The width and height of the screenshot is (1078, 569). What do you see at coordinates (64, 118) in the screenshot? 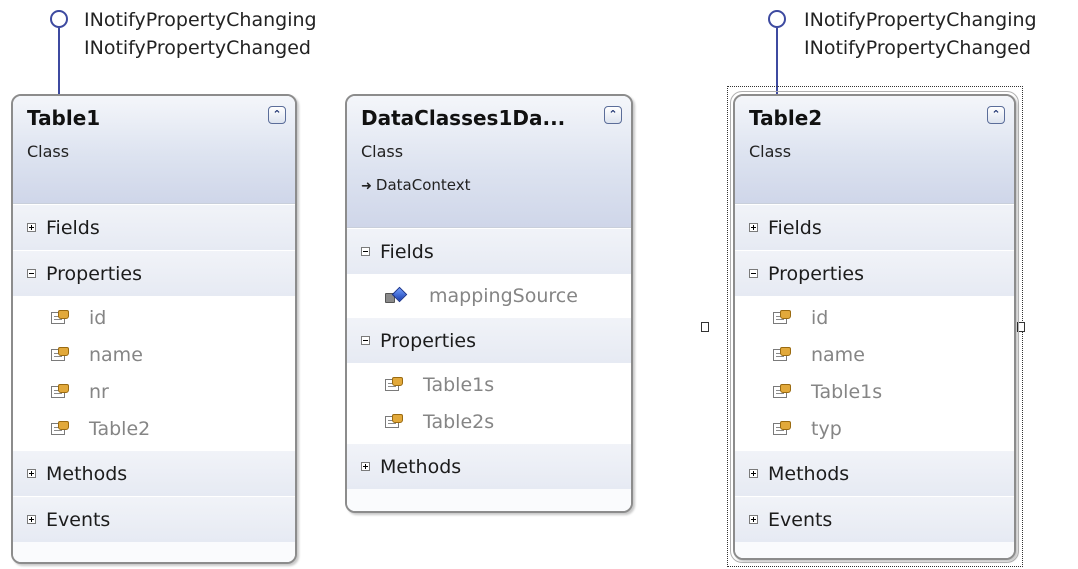
I see `class-name: Table1` at bounding box center [64, 118].